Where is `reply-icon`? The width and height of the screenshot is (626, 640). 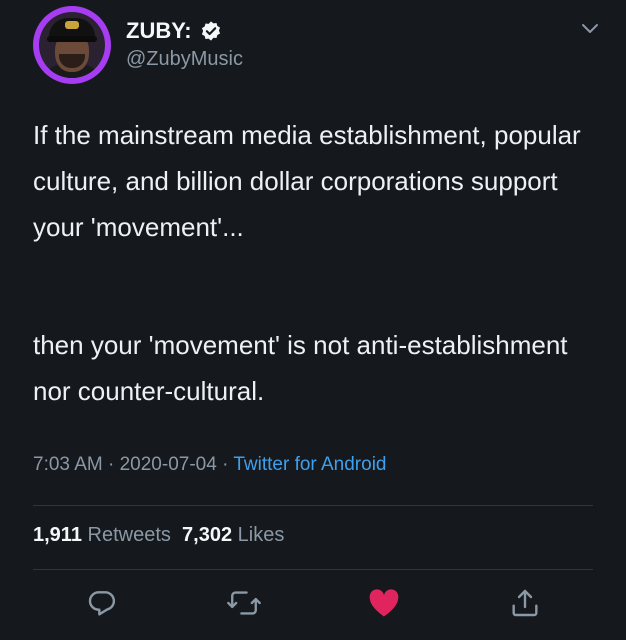
reply-icon is located at coordinates (102, 603).